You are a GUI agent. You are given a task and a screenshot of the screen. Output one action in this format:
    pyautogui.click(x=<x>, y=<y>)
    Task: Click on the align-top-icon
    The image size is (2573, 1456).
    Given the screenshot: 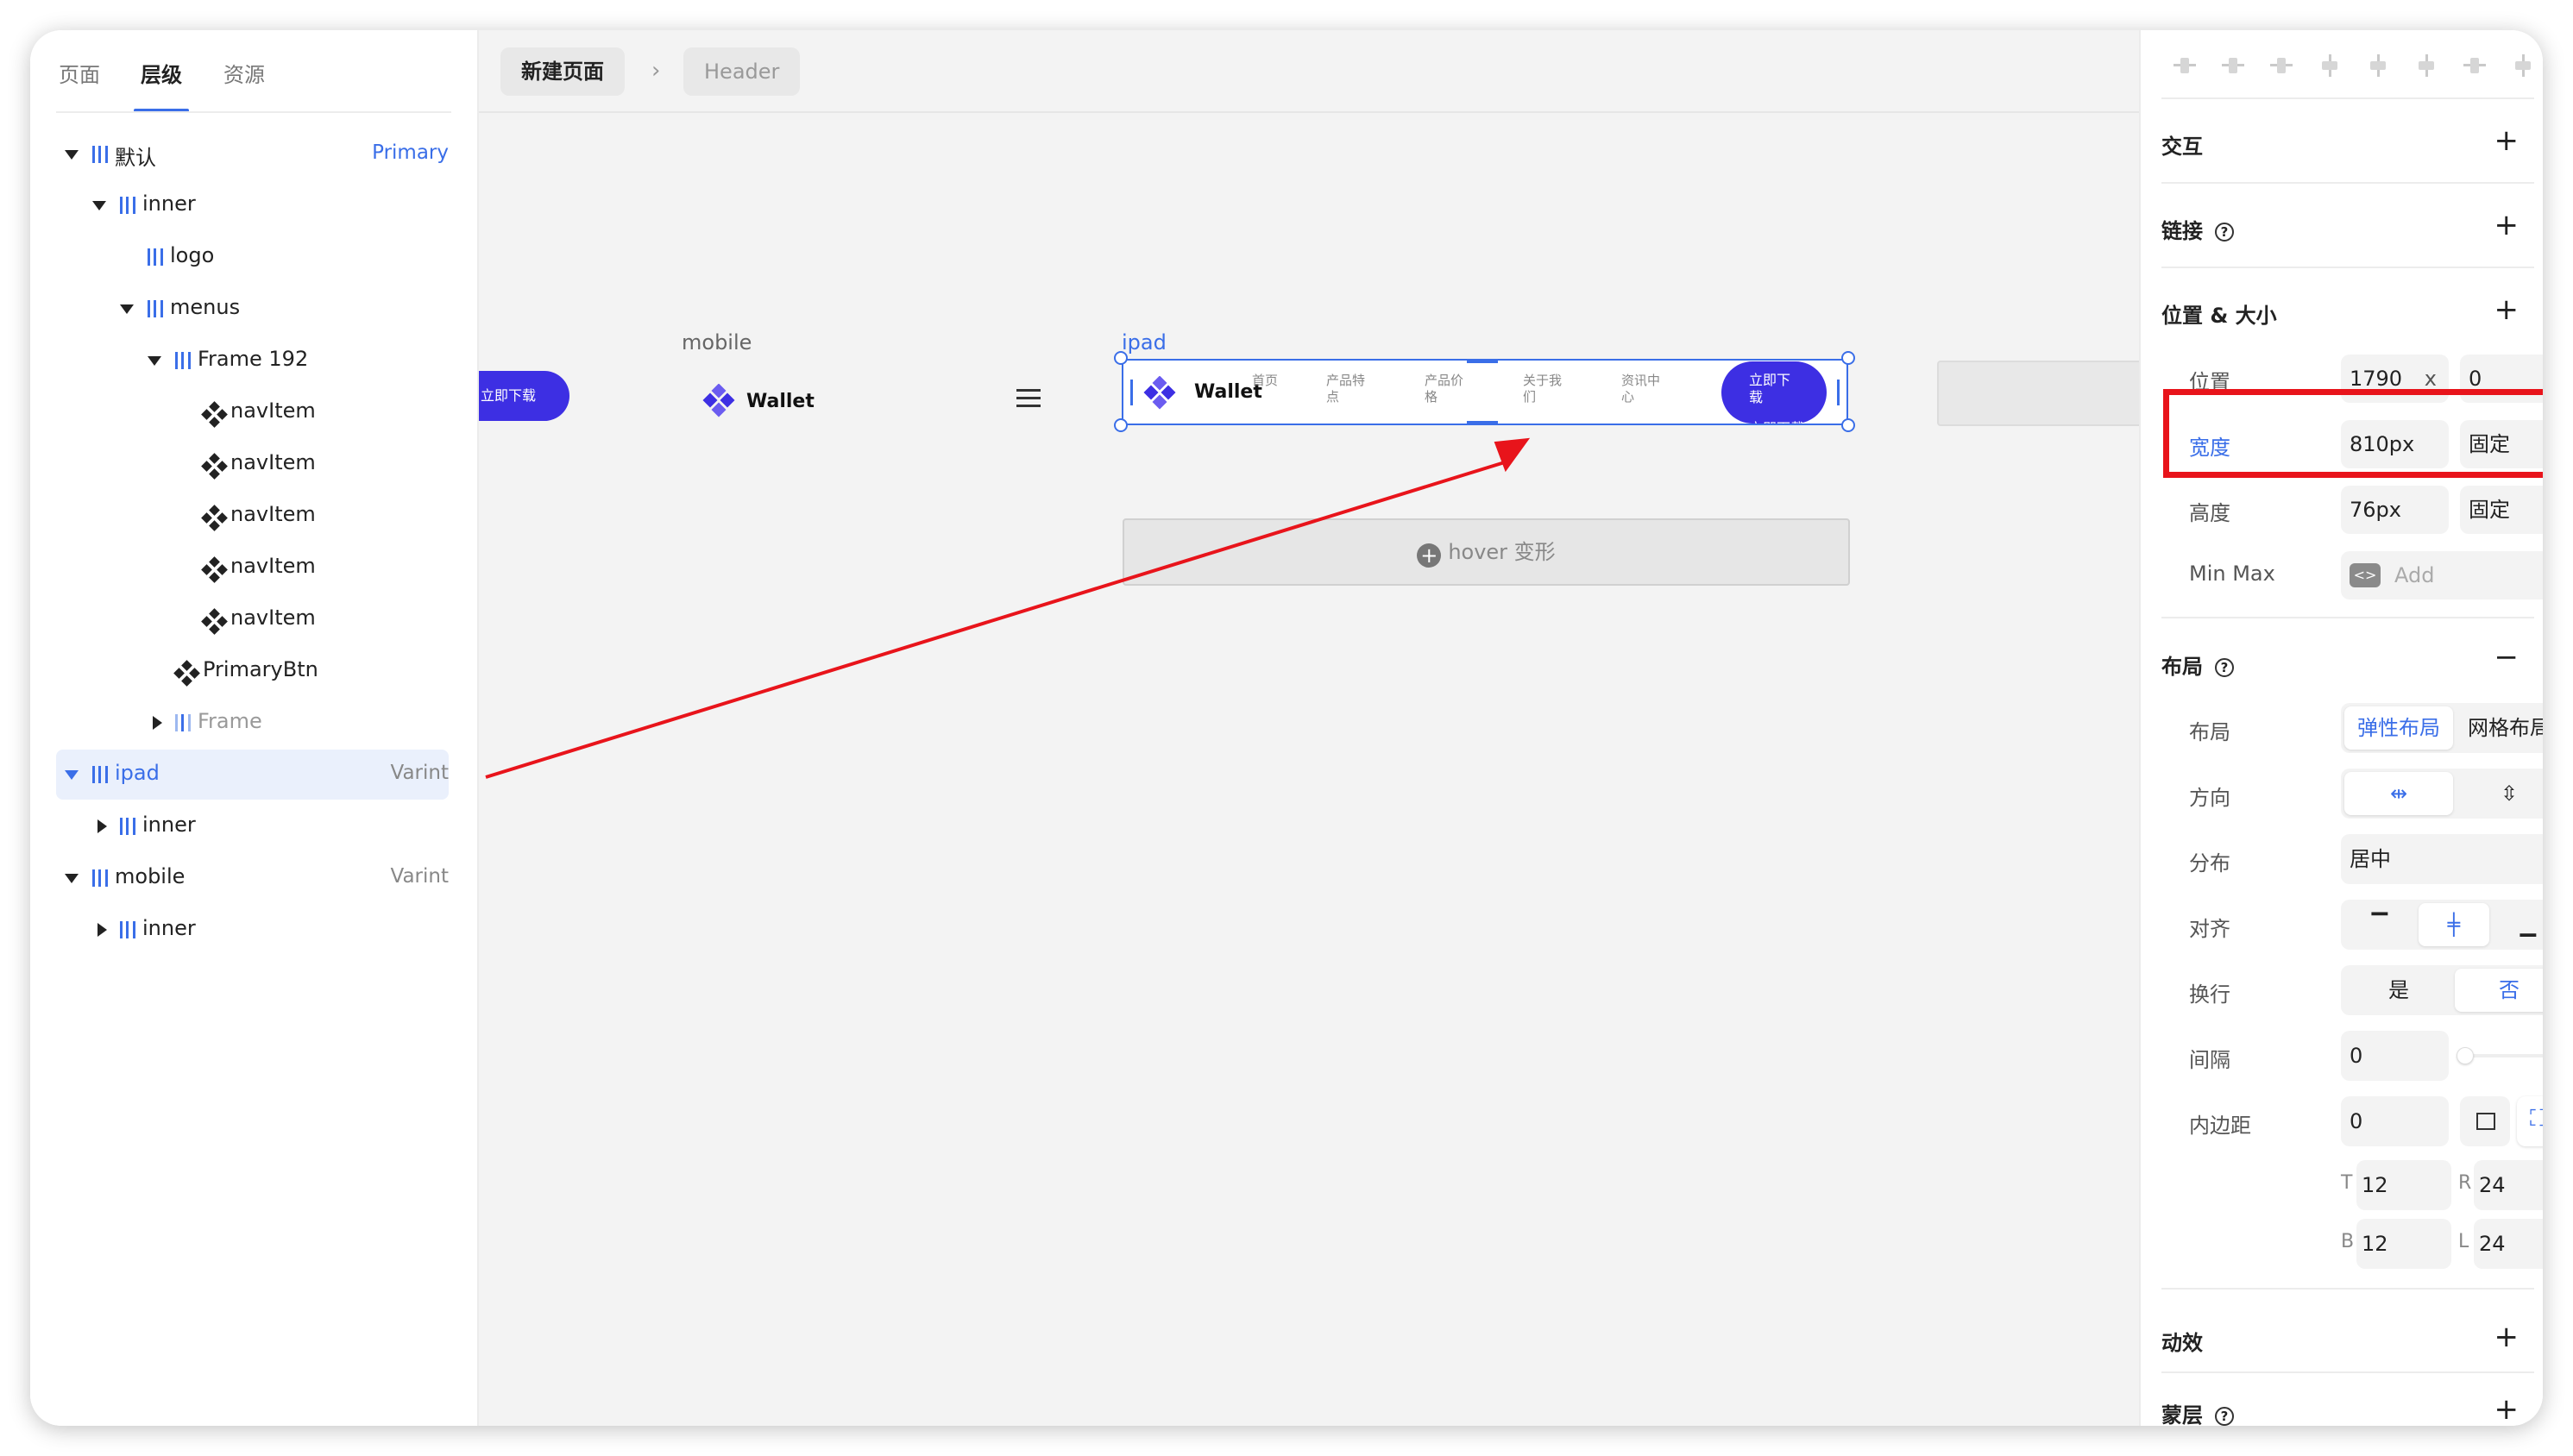 What is the action you would take?
    pyautogui.click(x=2329, y=66)
    